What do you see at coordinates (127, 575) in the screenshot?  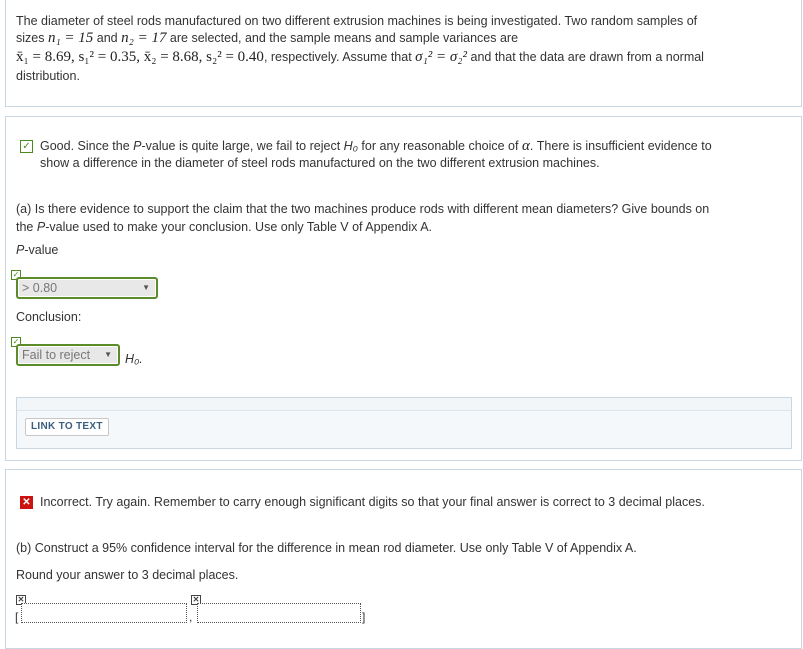 I see `round-instruction: Round your answer to 3 decimal places.` at bounding box center [127, 575].